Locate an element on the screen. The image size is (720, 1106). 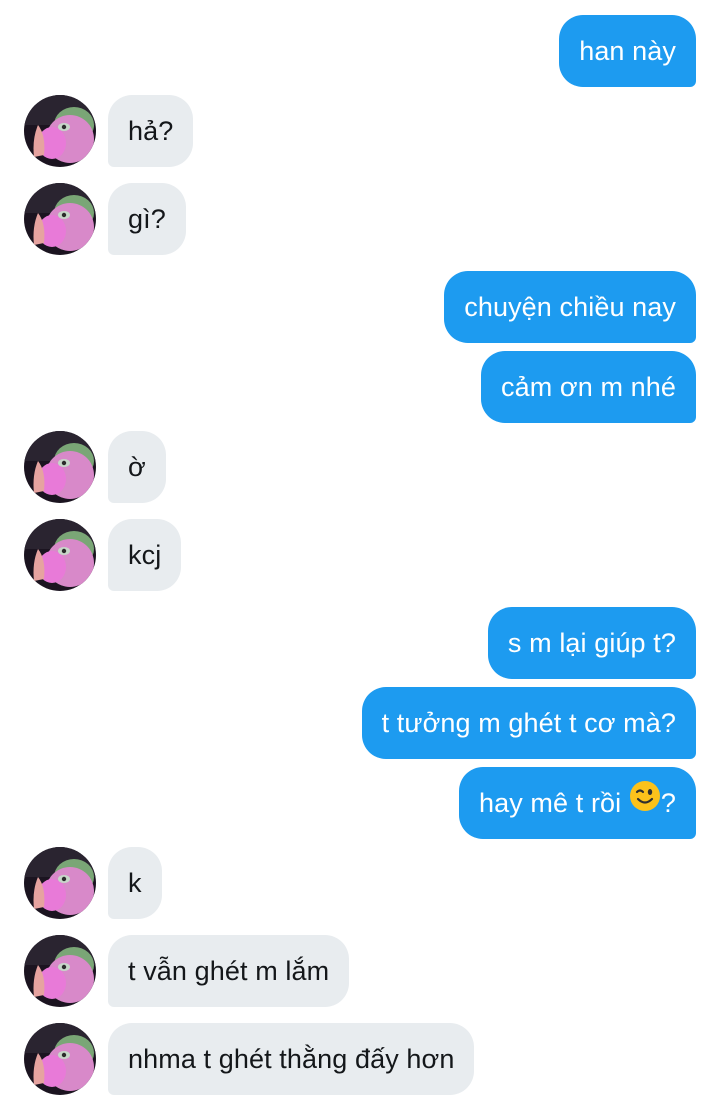
message-row: t tưởng m ghét t cơ mà? is located at coordinates (360, 723).